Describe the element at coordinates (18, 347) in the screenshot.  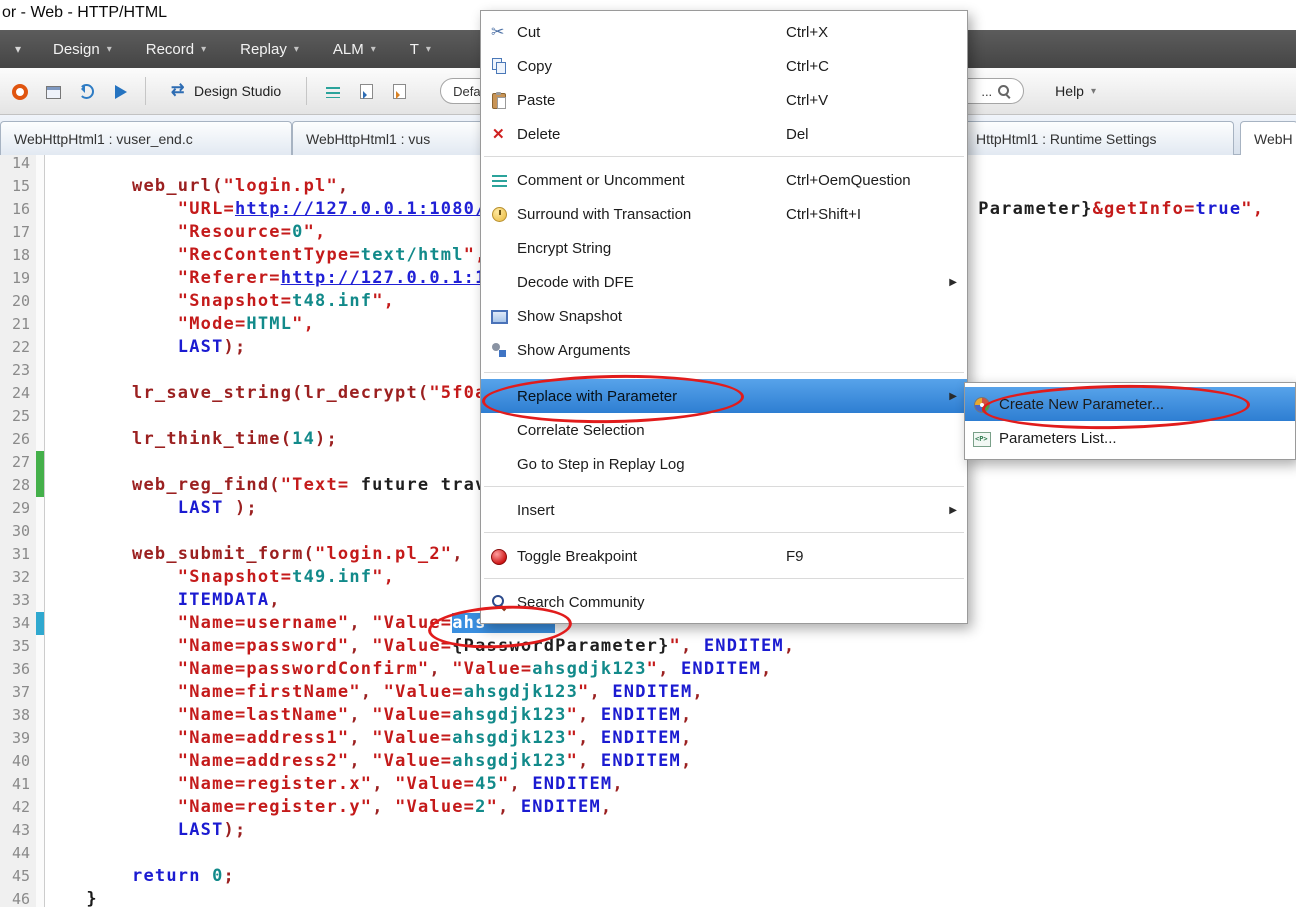
I see `line-number: 22` at that location.